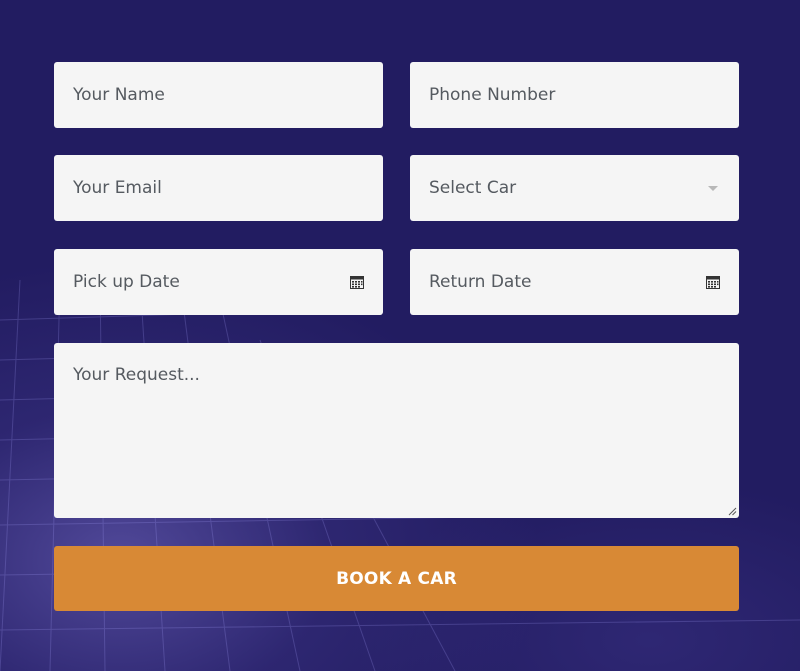  Describe the element at coordinates (713, 188) in the screenshot. I see `chevron-down-icon` at that location.